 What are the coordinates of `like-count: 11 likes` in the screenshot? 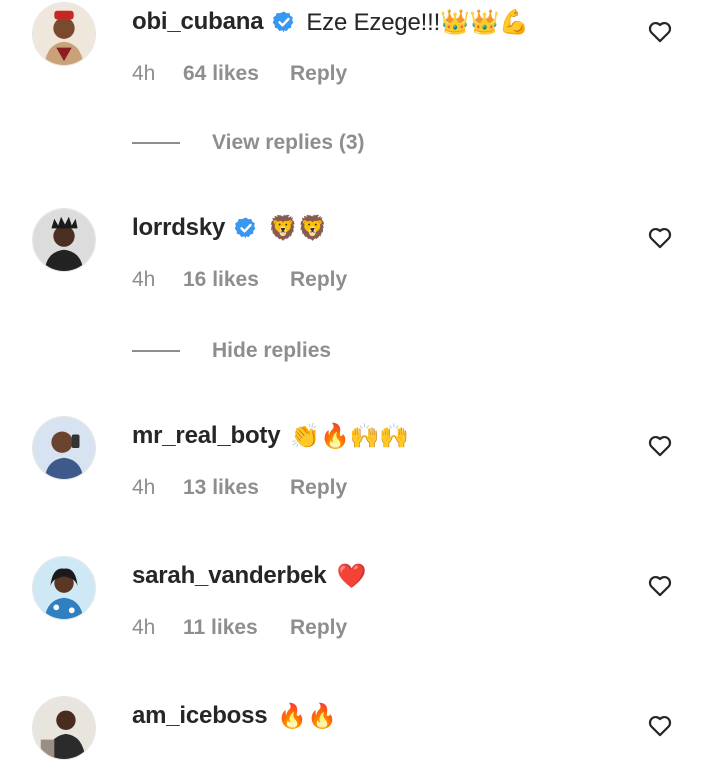 It's located at (236, 628).